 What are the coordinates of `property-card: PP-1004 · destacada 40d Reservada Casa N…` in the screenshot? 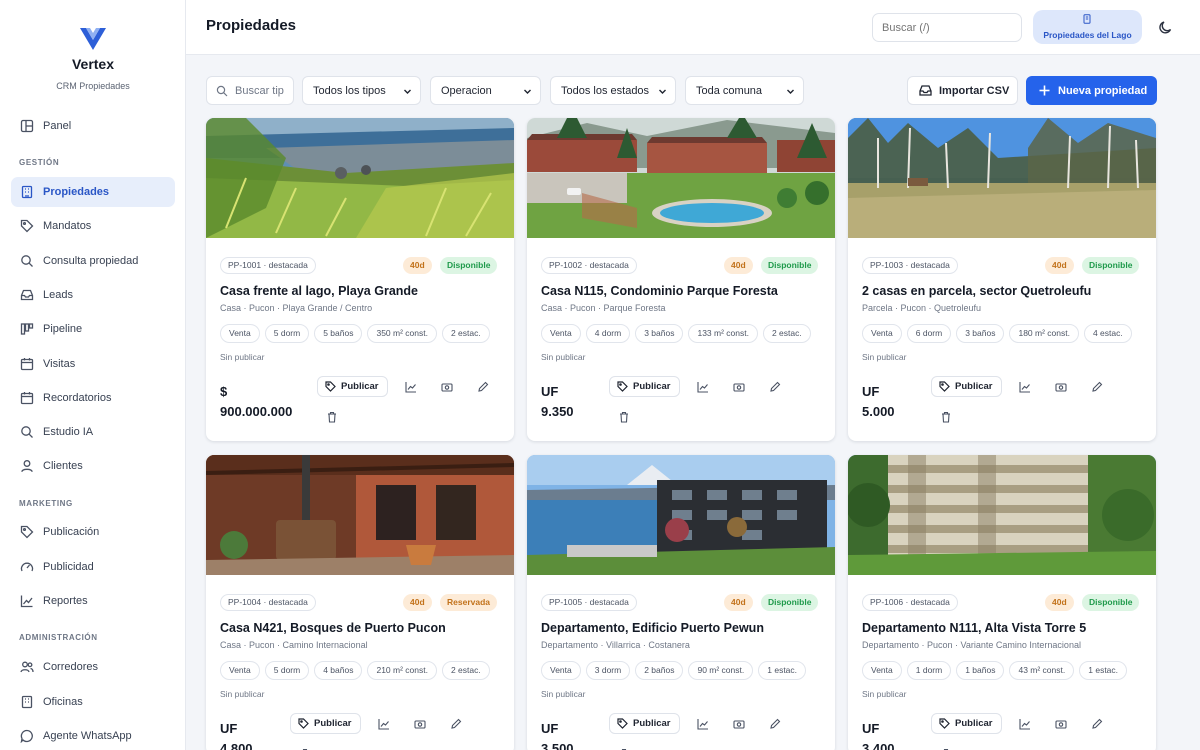 It's located at (360, 602).